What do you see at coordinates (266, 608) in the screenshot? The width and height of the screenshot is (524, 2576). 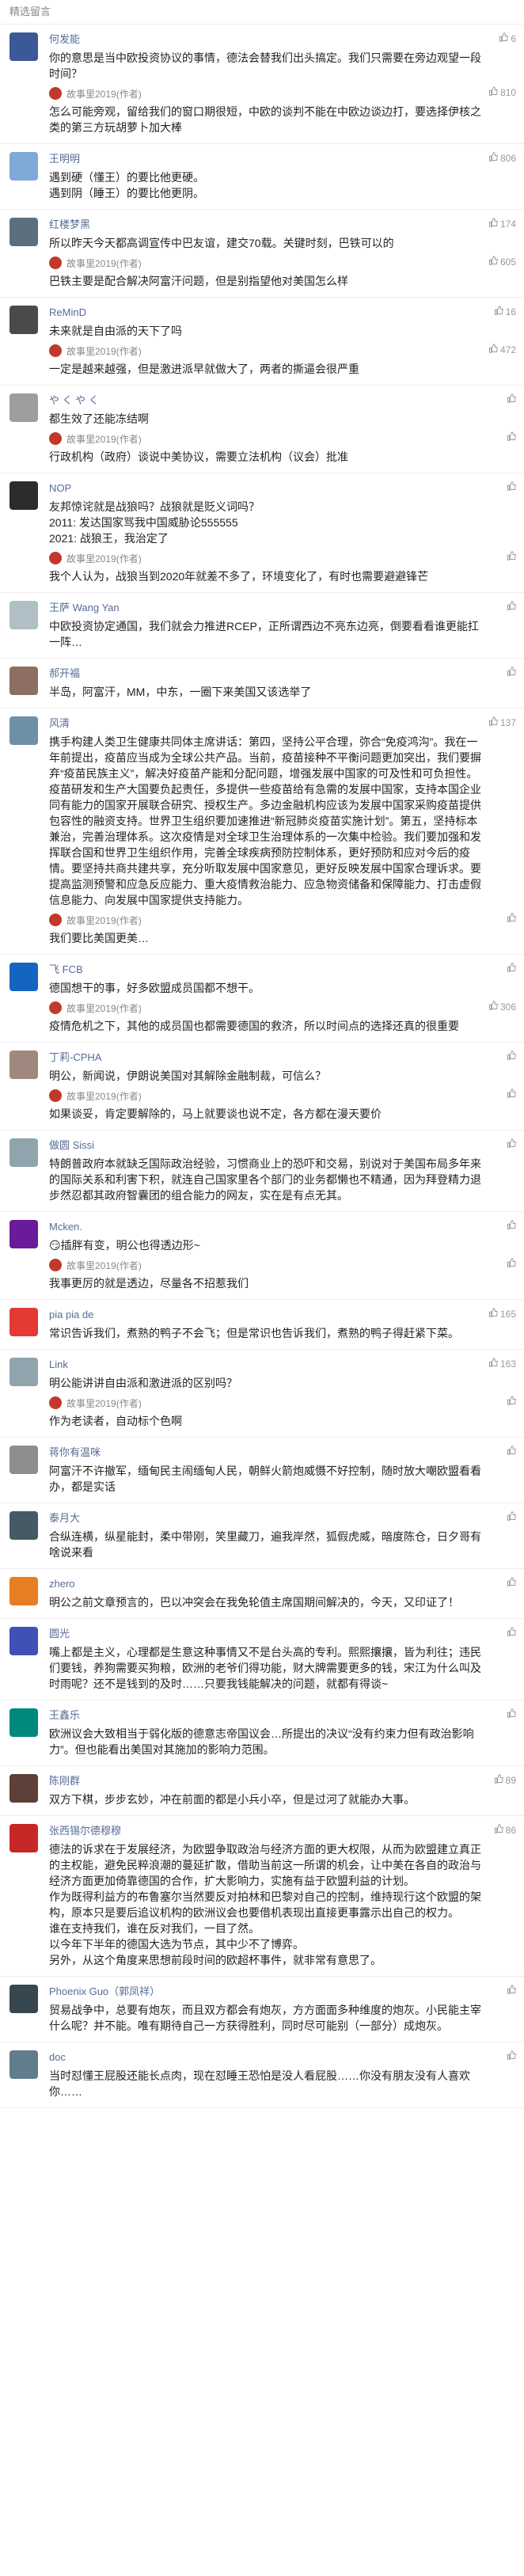 I see `commenter-name: 王萨 Wang Yan` at bounding box center [266, 608].